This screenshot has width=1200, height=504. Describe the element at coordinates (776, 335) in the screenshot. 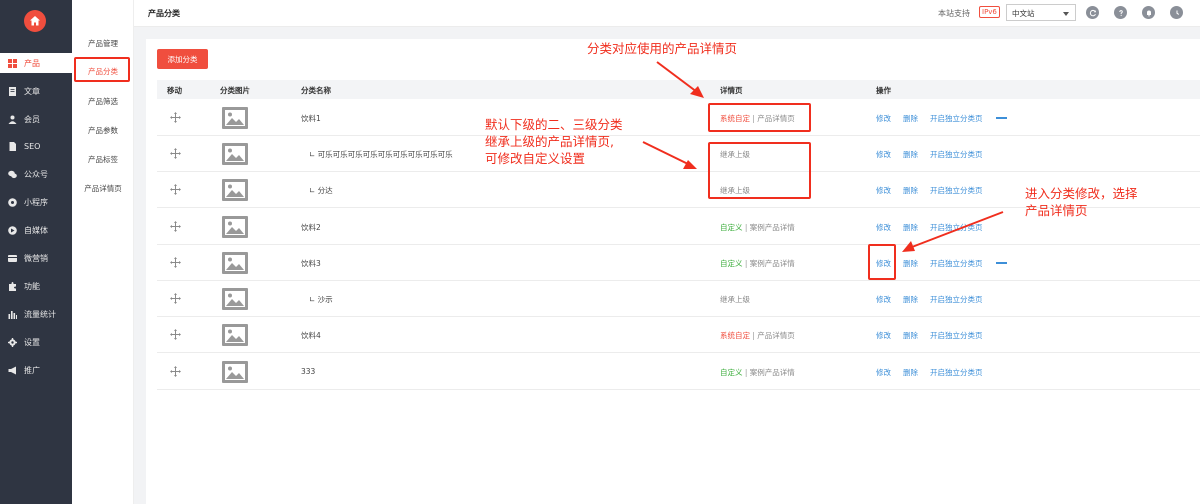

I see `detail-page-label: 产品详情页` at that location.